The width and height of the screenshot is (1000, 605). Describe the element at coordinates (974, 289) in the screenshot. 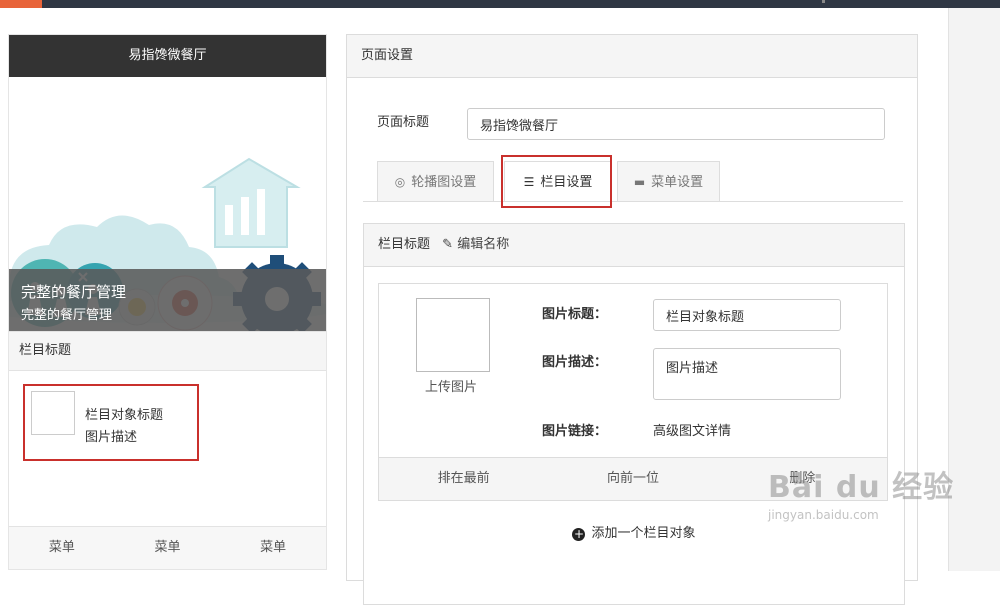

I see `right-gutter` at that location.